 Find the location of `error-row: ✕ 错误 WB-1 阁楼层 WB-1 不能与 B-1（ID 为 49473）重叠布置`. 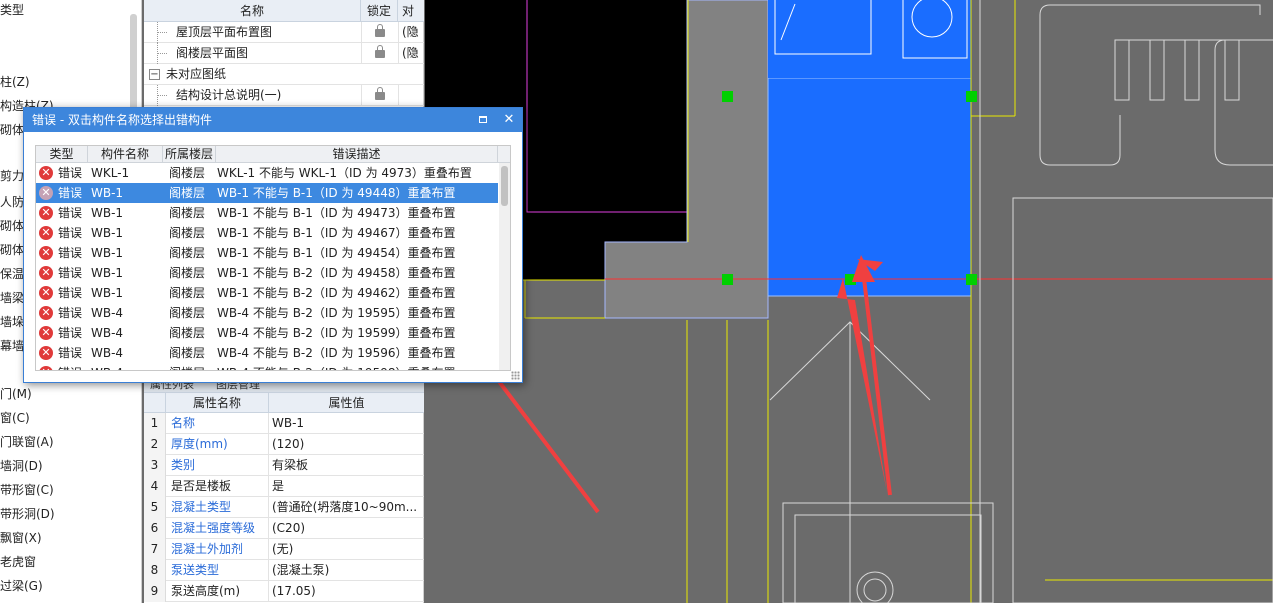

error-row: ✕ 错误 WB-1 阁楼层 WB-1 不能与 B-1（ID 为 49473）重叠布置 is located at coordinates (267, 213).